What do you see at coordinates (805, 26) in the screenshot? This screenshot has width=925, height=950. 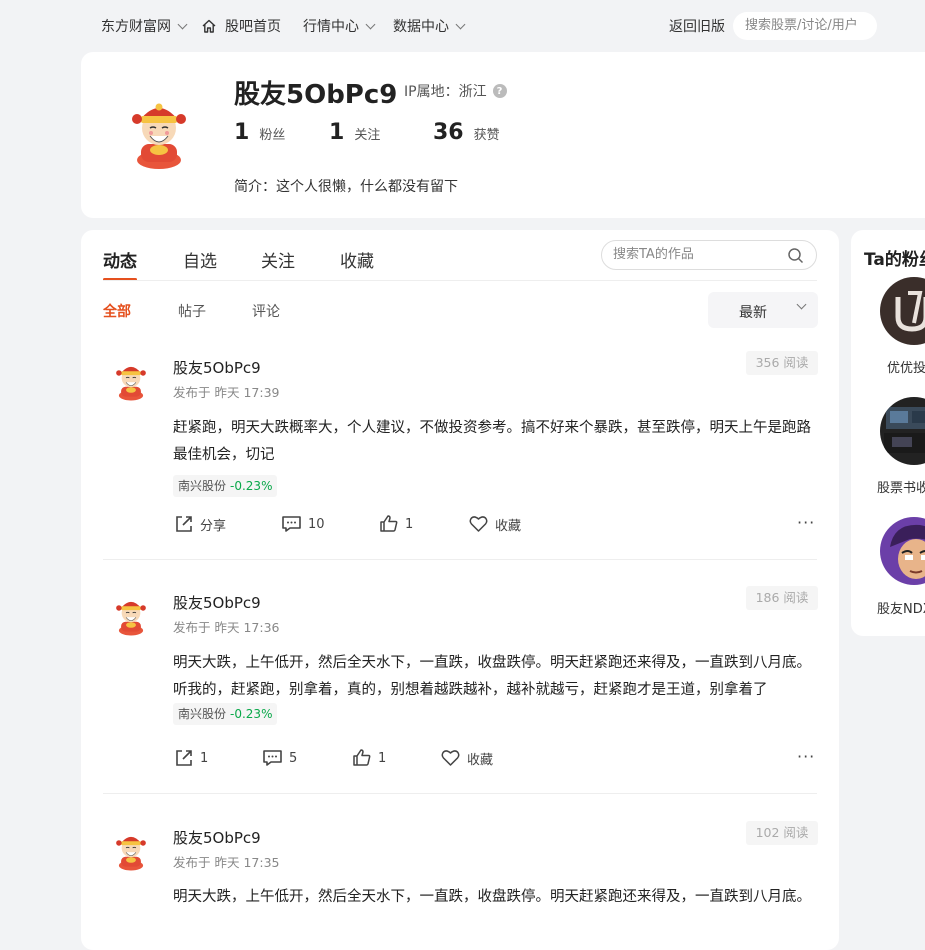 I see `site-search-input: 搜索股票/讨论/用户` at bounding box center [805, 26].